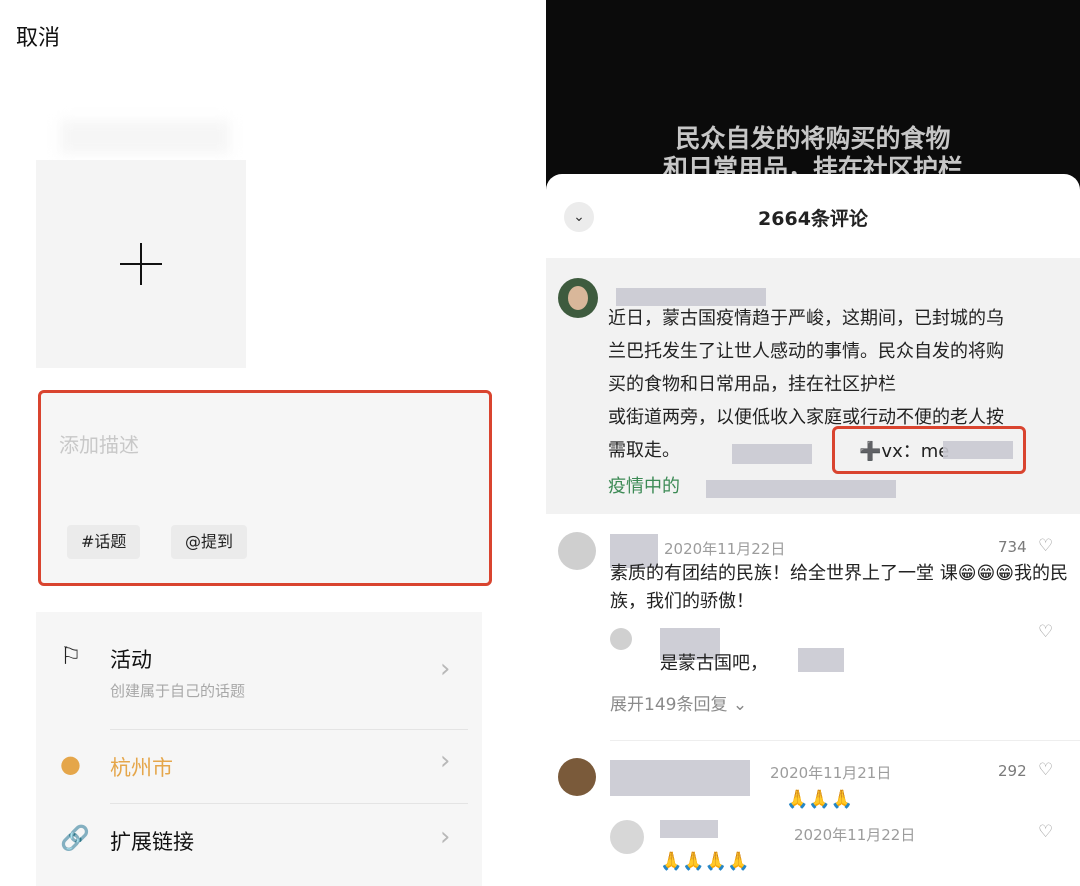 Image resolution: width=1080 pixels, height=886 pixels. I want to click on description-box: #话题 @提到, so click(265, 488).